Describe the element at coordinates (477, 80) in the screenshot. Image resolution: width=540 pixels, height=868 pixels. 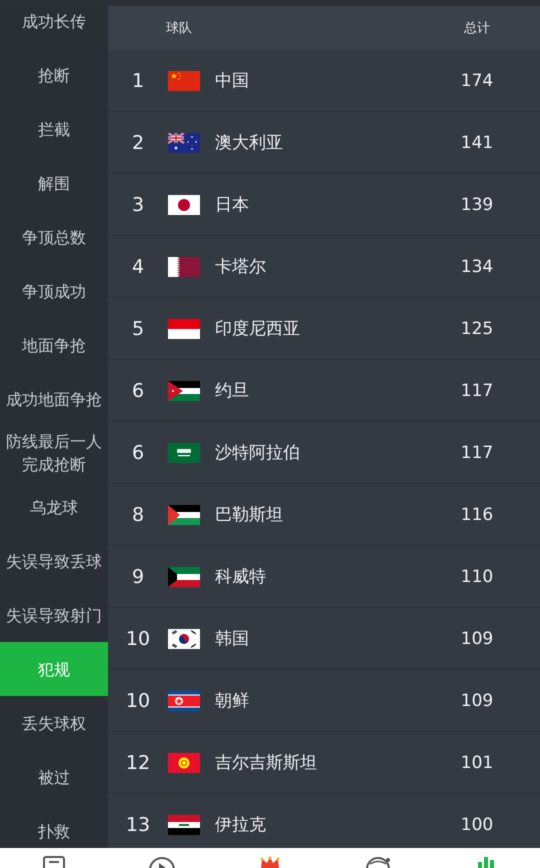
I see `total-cell: 174` at that location.